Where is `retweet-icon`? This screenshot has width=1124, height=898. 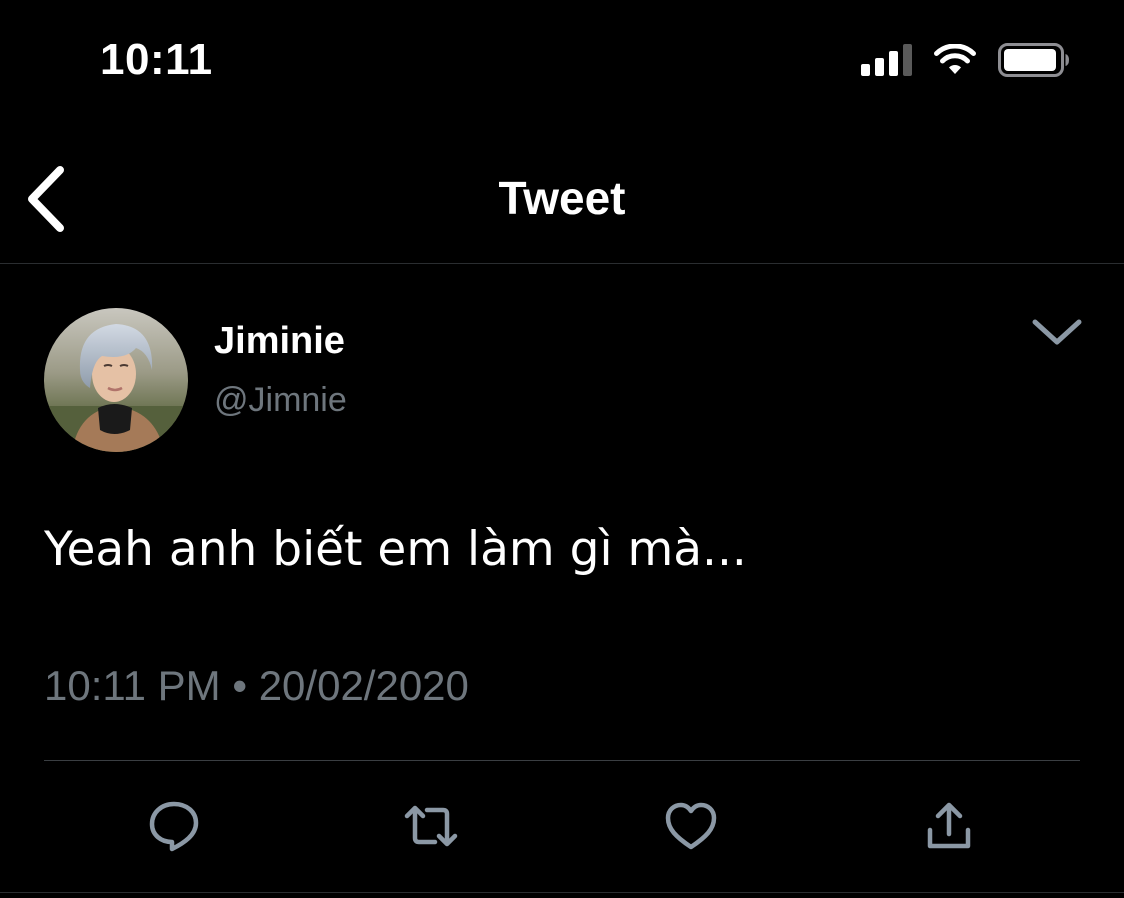 retweet-icon is located at coordinates (431, 826).